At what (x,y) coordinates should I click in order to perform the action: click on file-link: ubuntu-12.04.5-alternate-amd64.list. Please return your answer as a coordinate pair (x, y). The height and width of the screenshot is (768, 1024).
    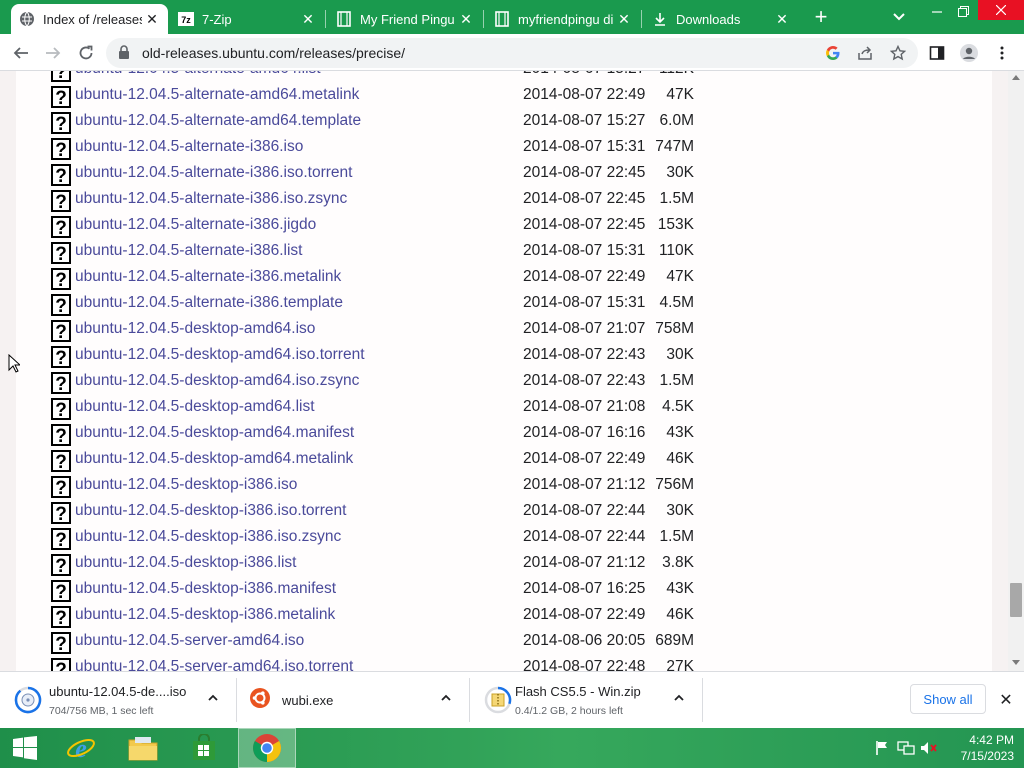
    Looking at the image, I should click on (198, 74).